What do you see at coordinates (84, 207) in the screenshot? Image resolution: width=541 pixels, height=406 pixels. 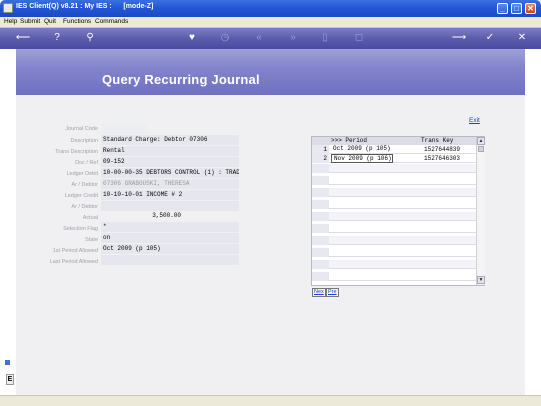 I see `ar-creditor-label: Ar / Debtor` at bounding box center [84, 207].